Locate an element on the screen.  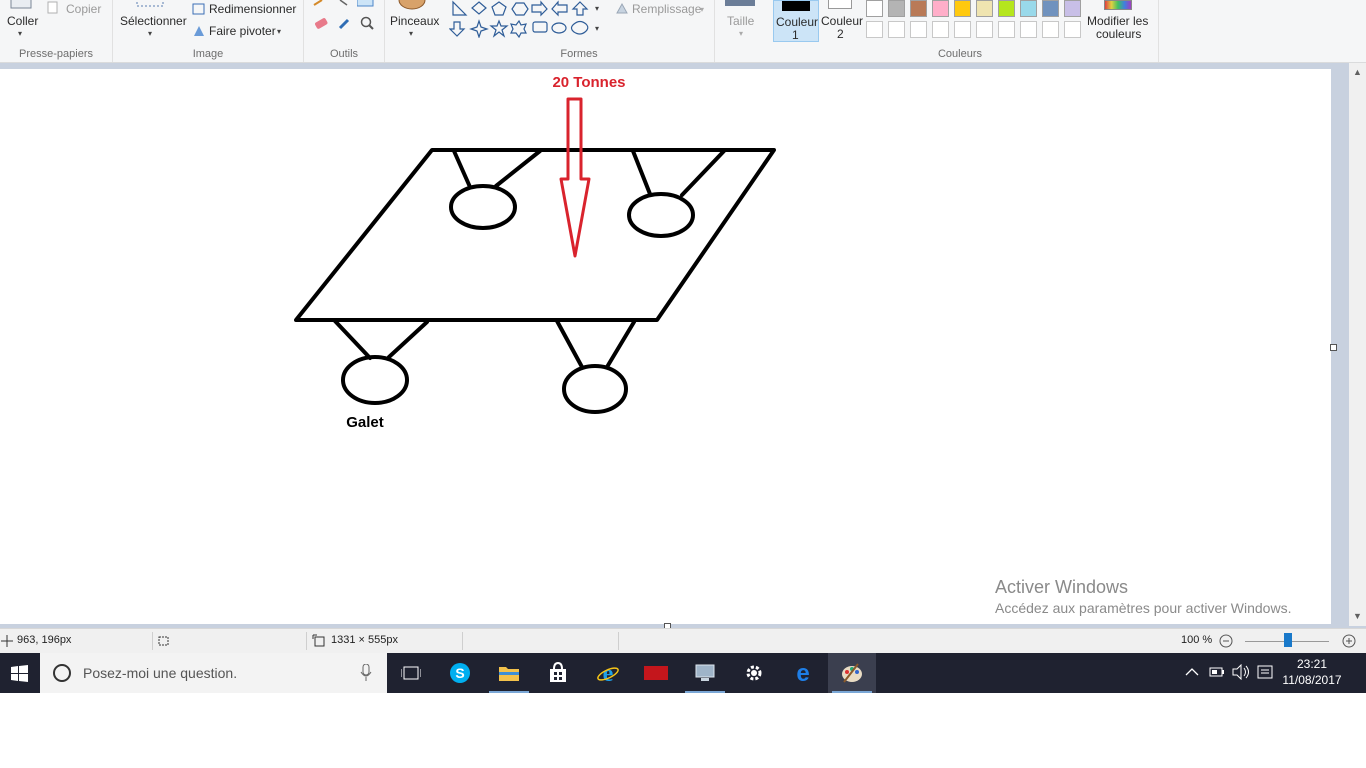
task-view-button is located at coordinates (411, 673).